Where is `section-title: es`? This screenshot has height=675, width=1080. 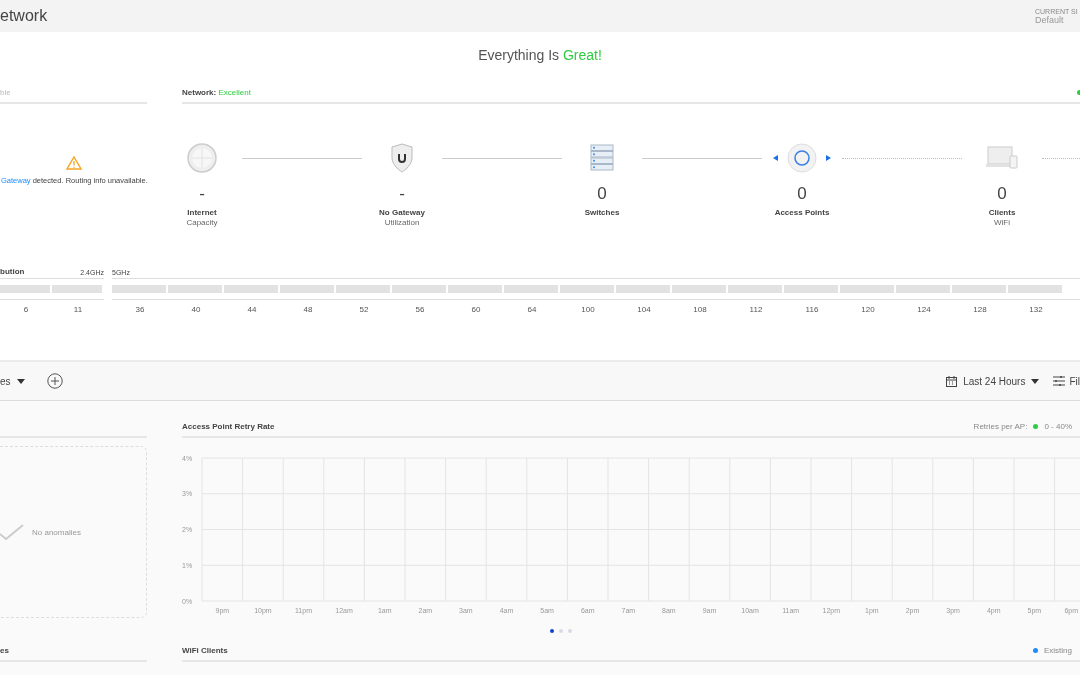 section-title: es is located at coordinates (4, 650).